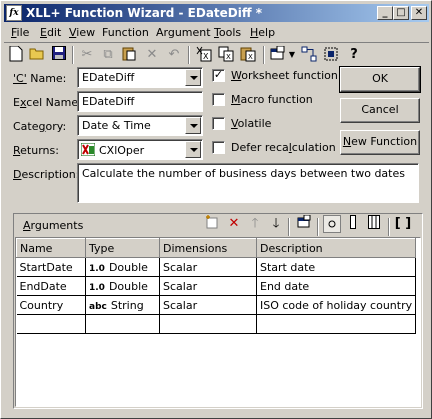 This screenshot has width=432, height=419. Describe the element at coordinates (87, 55) in the screenshot. I see `cut-icon: ✂` at that location.